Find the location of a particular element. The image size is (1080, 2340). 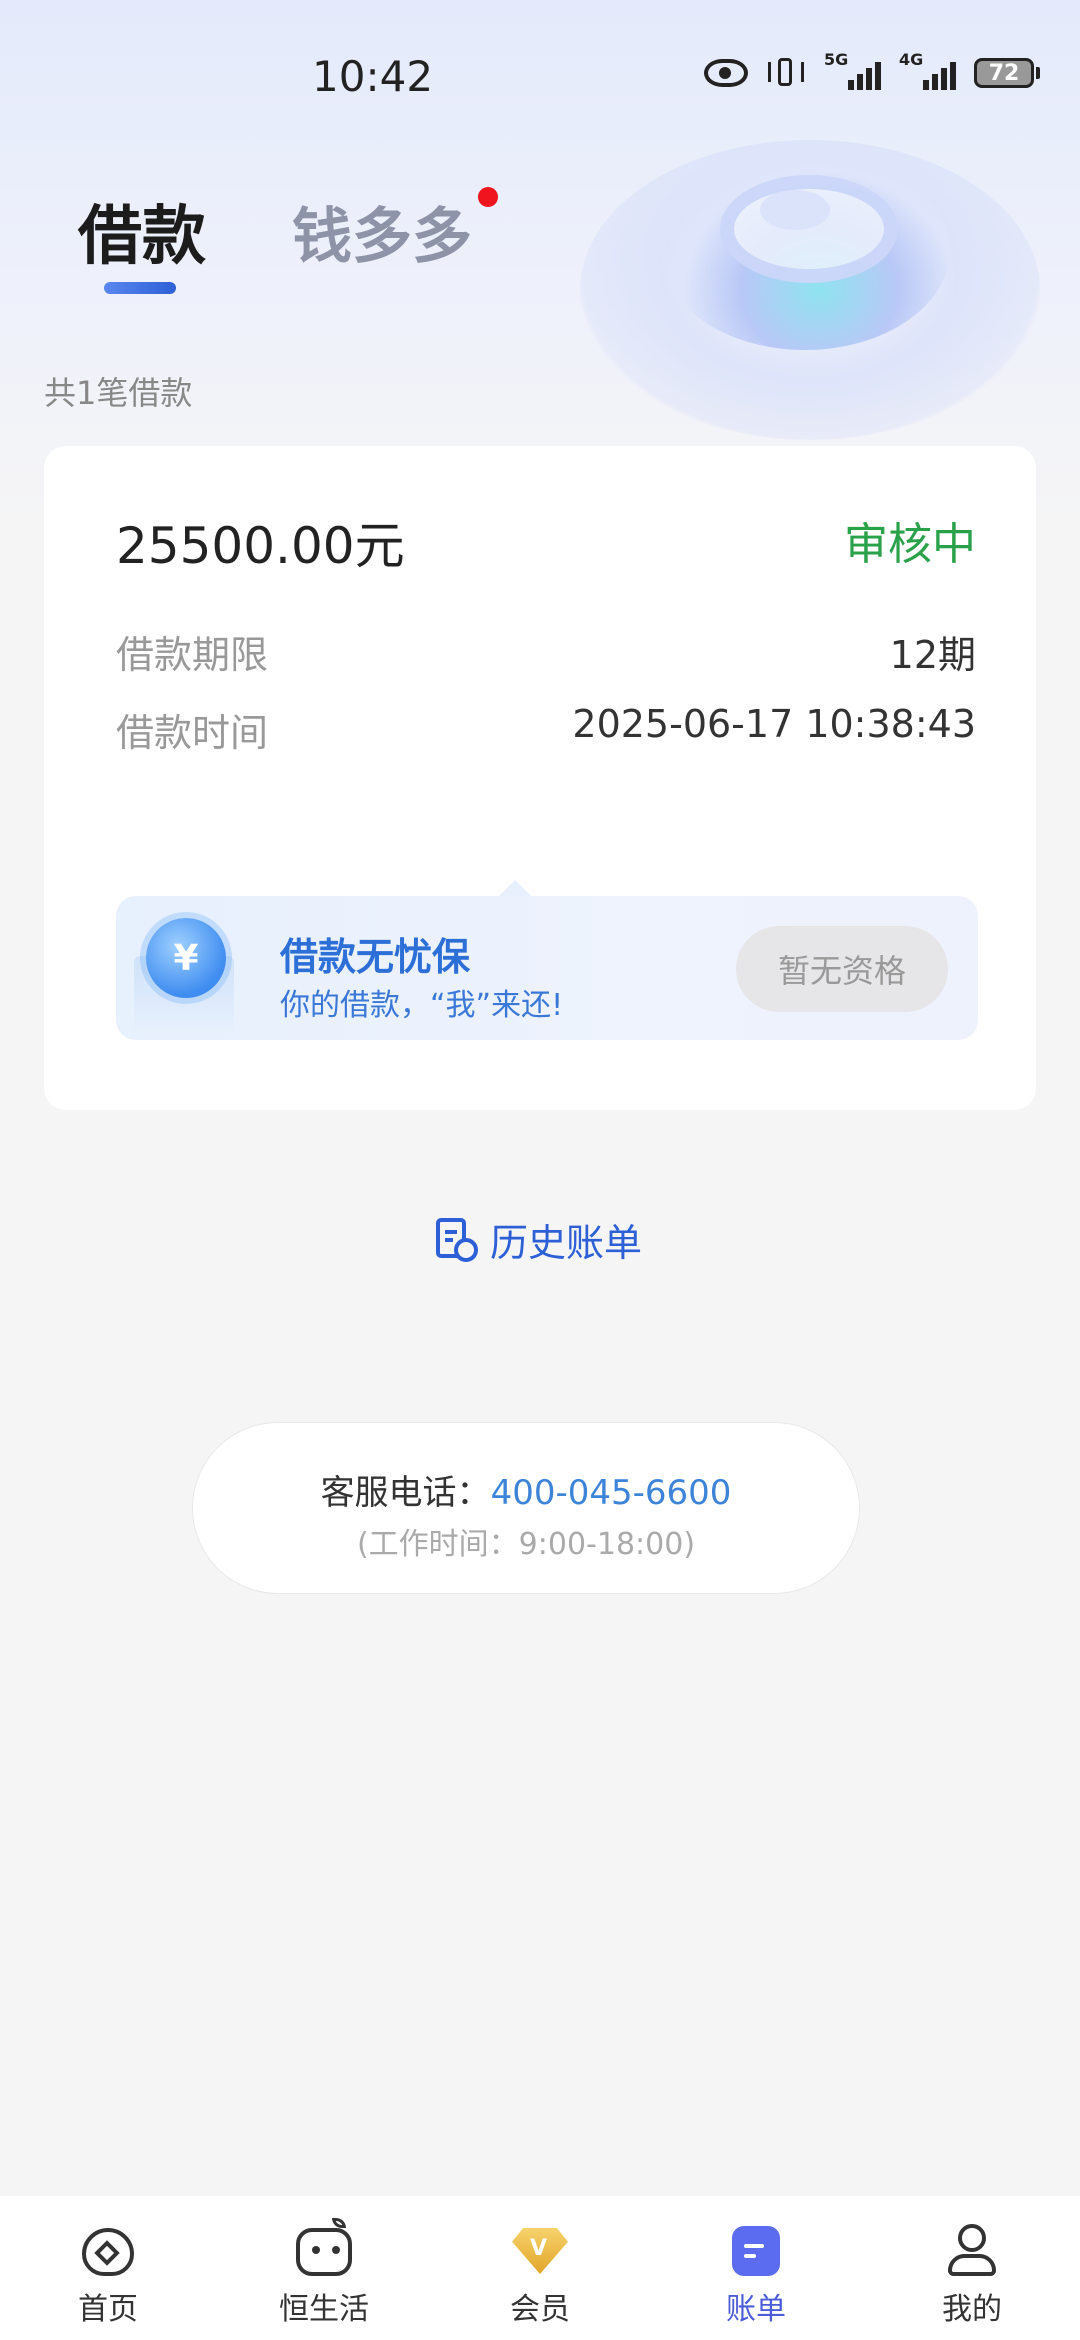

time-label: 借款时间 is located at coordinates (192, 733).